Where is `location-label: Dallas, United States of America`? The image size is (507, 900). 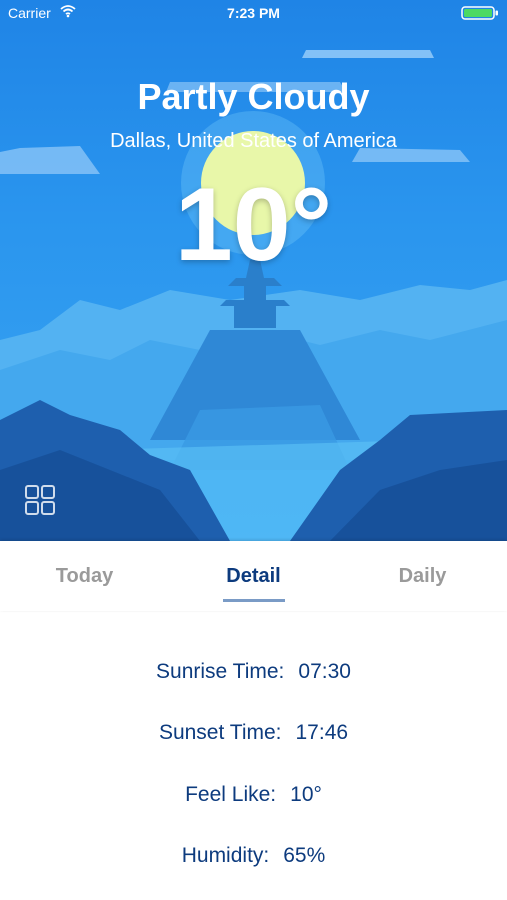 location-label: Dallas, United States of America is located at coordinates (253, 141).